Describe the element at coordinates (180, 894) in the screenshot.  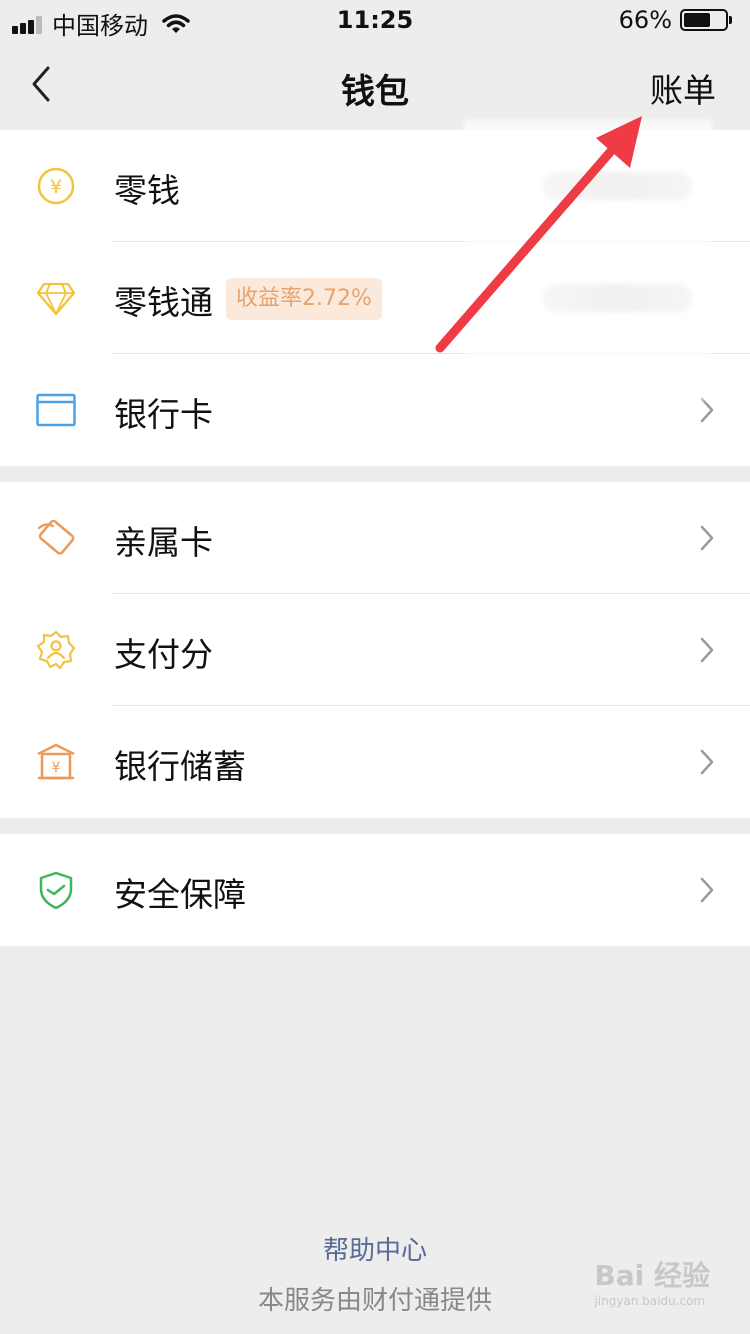
I see `row-label-security: 安全保障` at that location.